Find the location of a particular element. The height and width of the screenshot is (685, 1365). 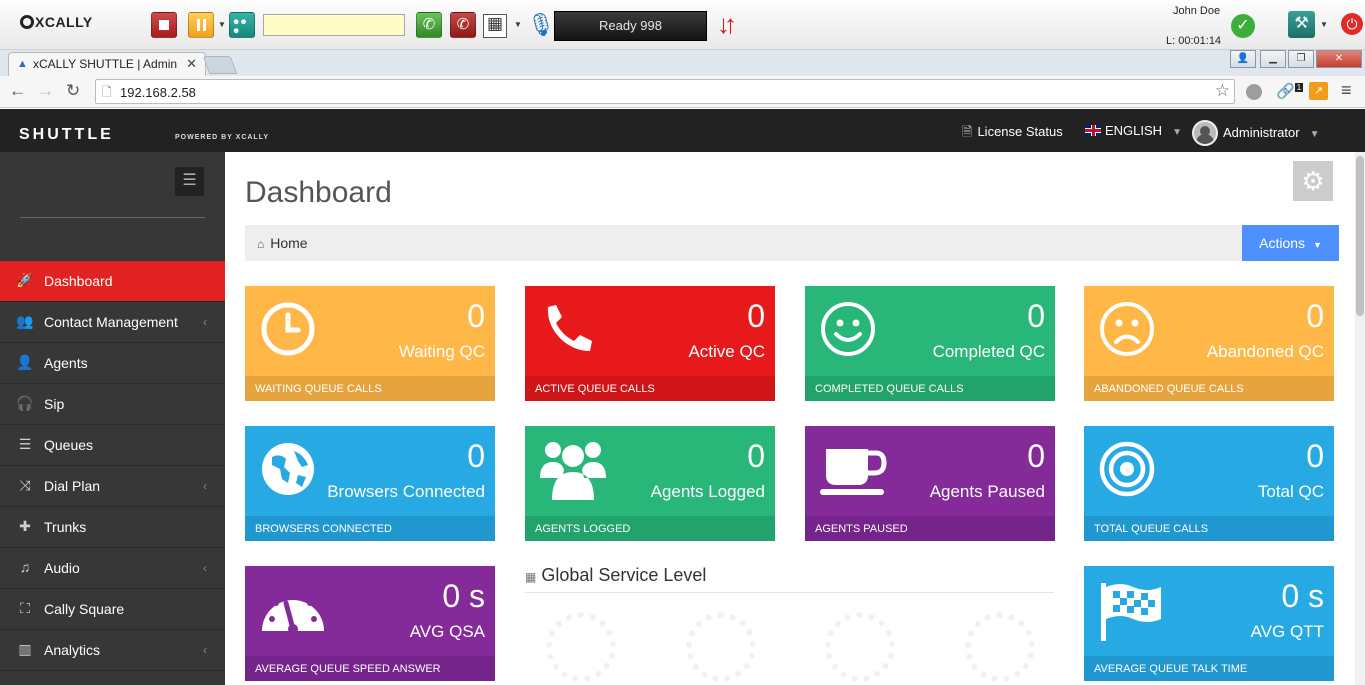

global-service-level-title: ▦ Global Service Level is located at coordinates (615, 575).